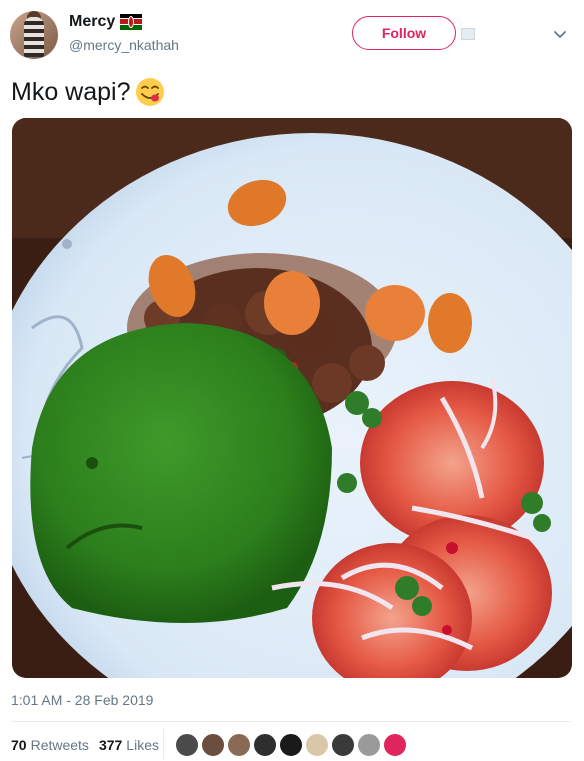  What do you see at coordinates (560, 34) in the screenshot?
I see `chevron-down-icon` at bounding box center [560, 34].